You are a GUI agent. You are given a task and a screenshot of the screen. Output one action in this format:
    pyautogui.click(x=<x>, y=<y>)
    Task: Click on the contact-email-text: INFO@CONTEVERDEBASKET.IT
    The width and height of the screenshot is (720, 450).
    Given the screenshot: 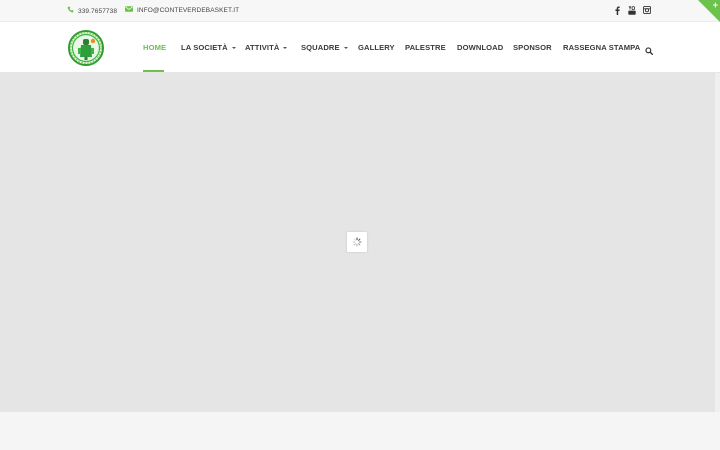 What is the action you would take?
    pyautogui.click(x=188, y=10)
    